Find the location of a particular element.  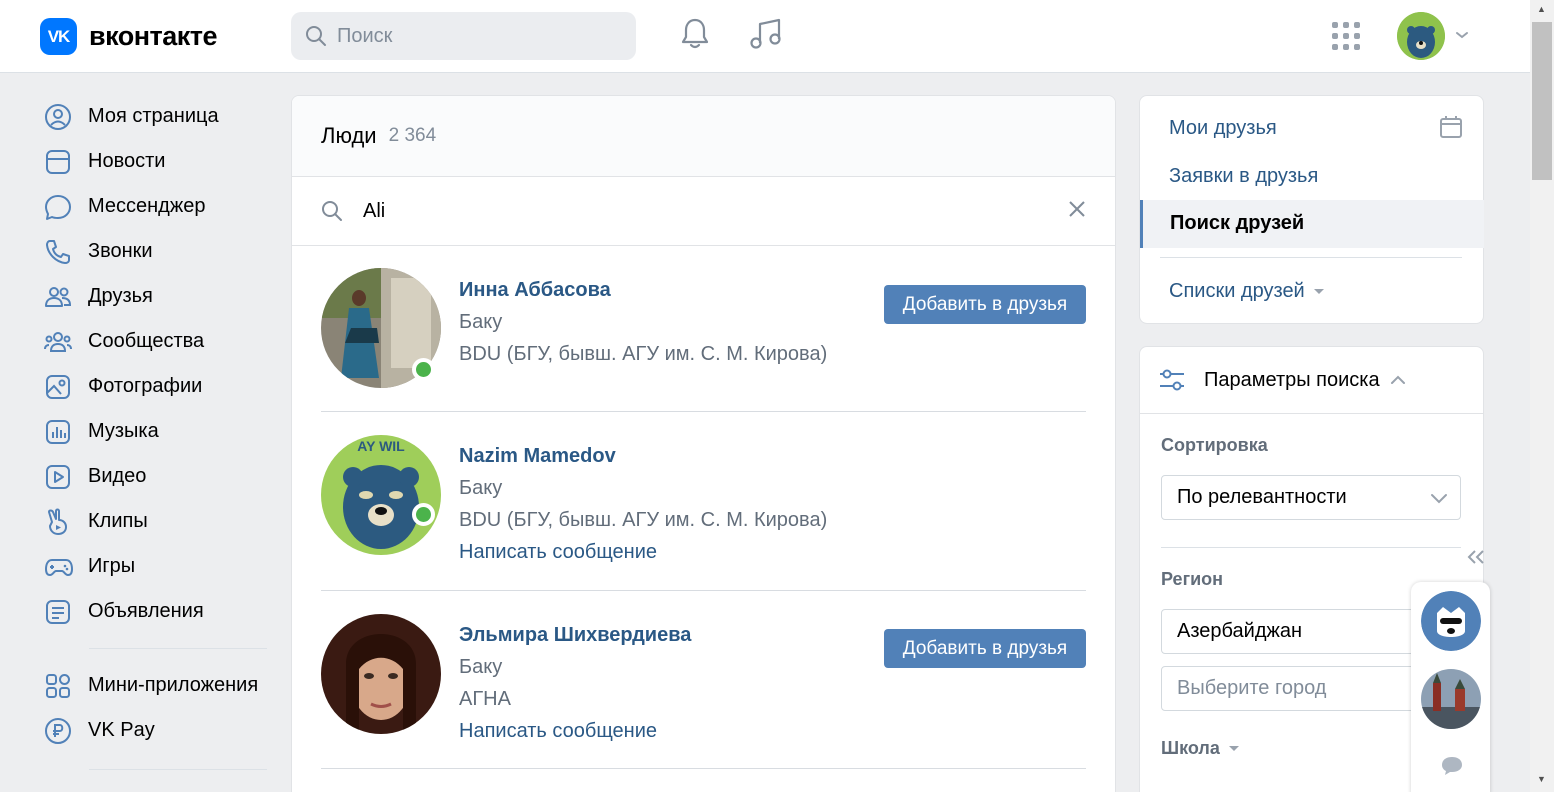

music-note-icon is located at coordinates (766, 34).